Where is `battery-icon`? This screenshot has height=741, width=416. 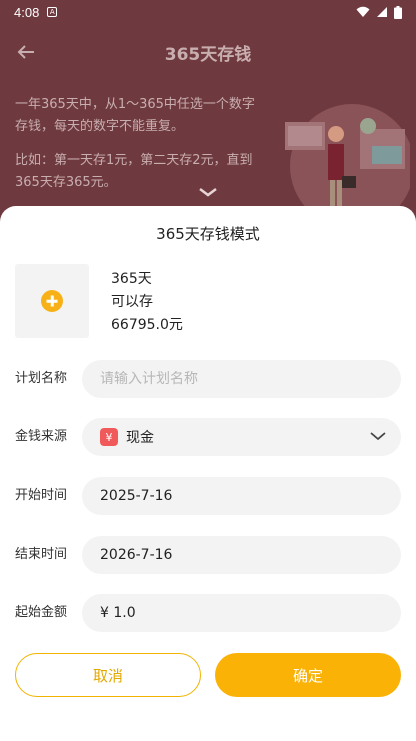 battery-icon is located at coordinates (398, 12).